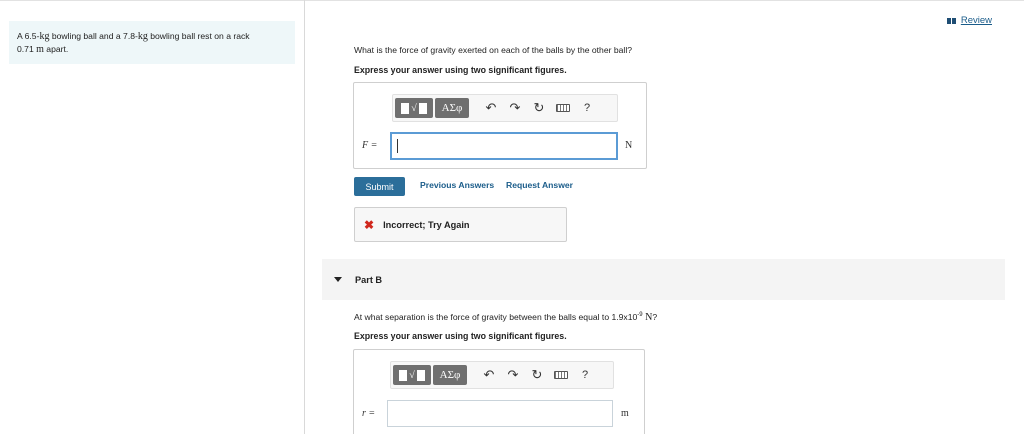  Describe the element at coordinates (28, 36) in the screenshot. I see `problem-text-1: A 6.5-` at that location.